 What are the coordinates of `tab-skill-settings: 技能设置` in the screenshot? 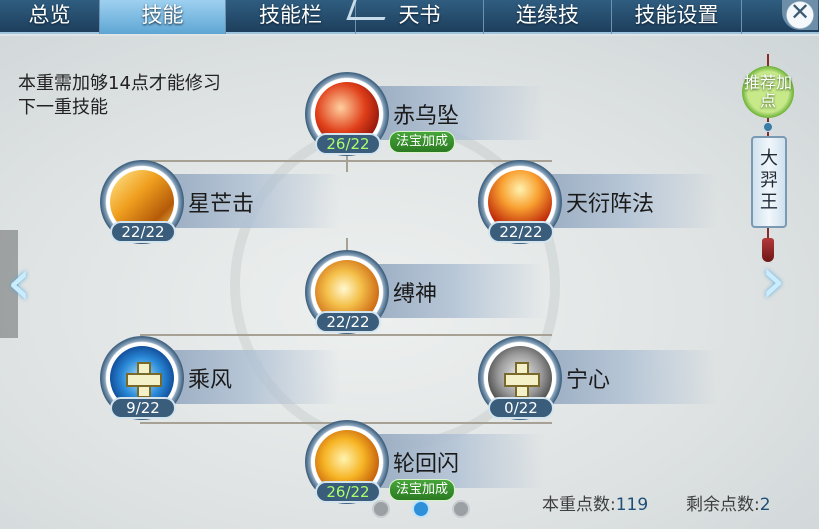 It's located at (677, 17).